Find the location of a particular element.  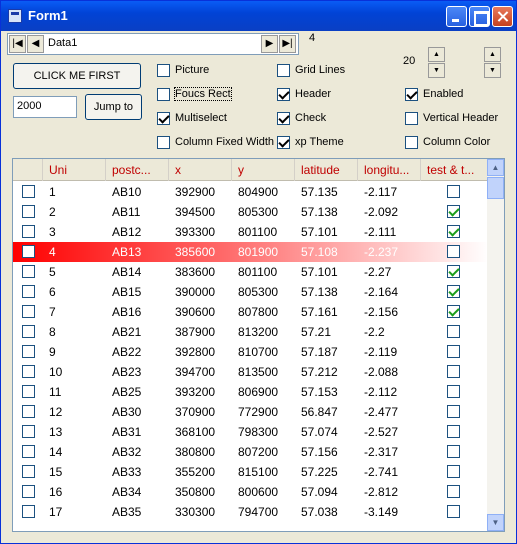

cell-postcode: AB25 is located at coordinates (137, 392).